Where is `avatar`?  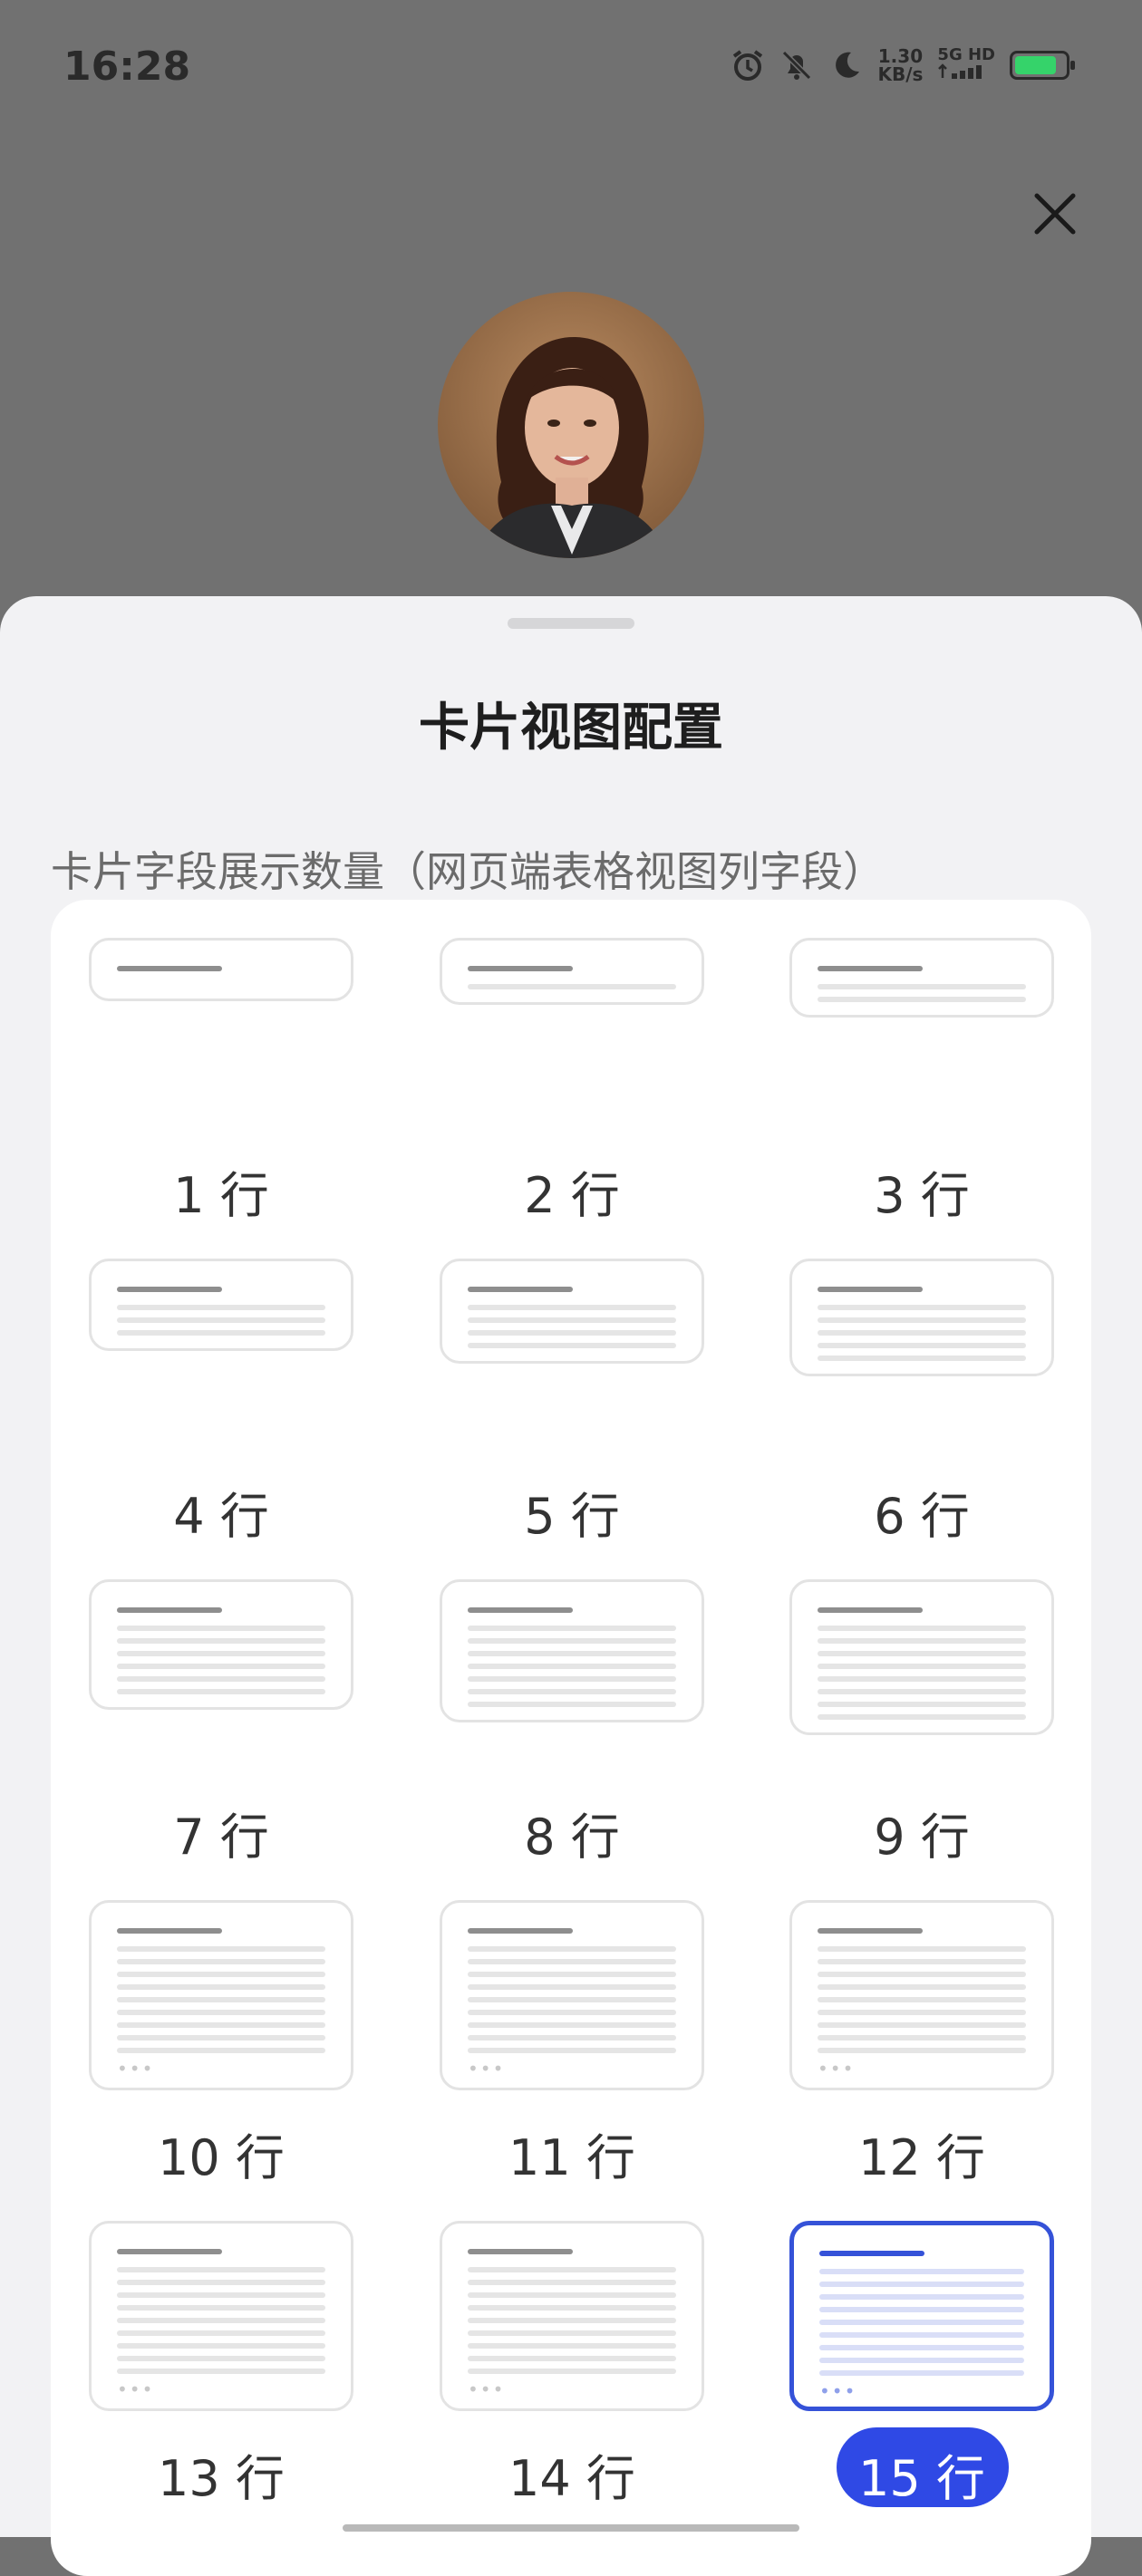
avatar is located at coordinates (571, 425).